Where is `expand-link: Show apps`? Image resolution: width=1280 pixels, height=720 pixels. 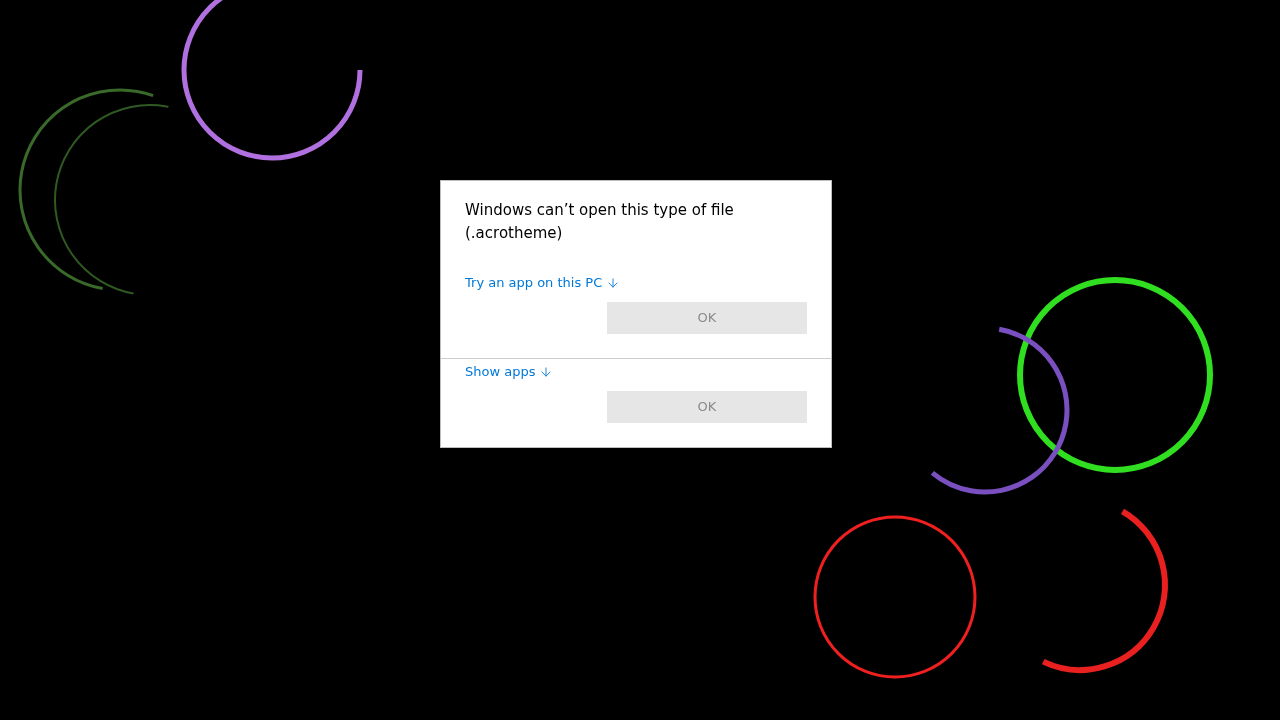
expand-link: Show apps is located at coordinates (509, 372).